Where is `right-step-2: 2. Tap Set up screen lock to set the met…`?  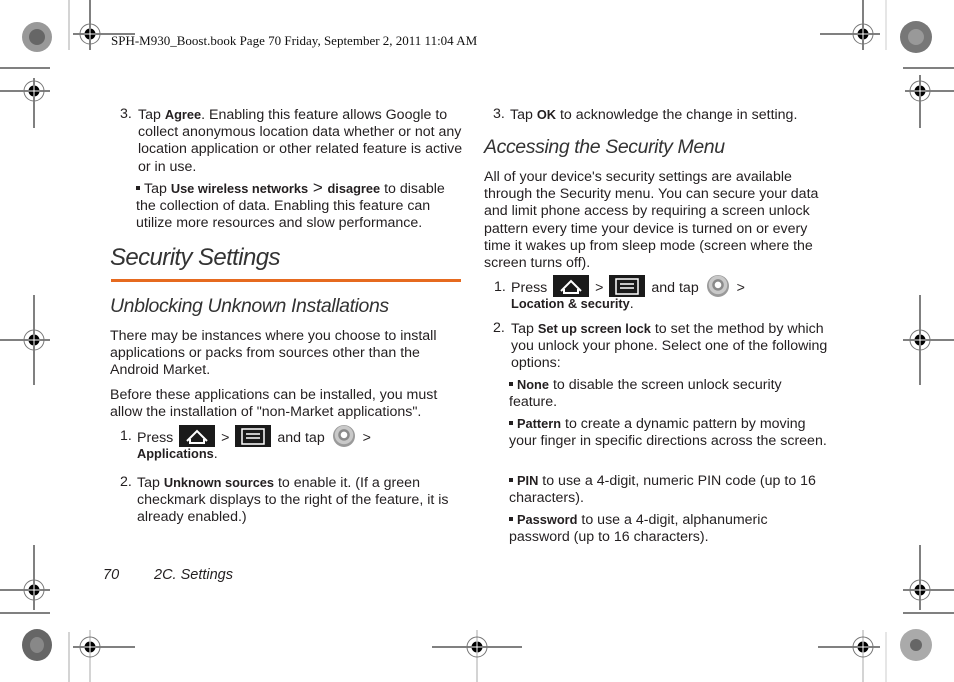 right-step-2: 2. Tap Set up screen lock to set the met… is located at coordinates (660, 346).